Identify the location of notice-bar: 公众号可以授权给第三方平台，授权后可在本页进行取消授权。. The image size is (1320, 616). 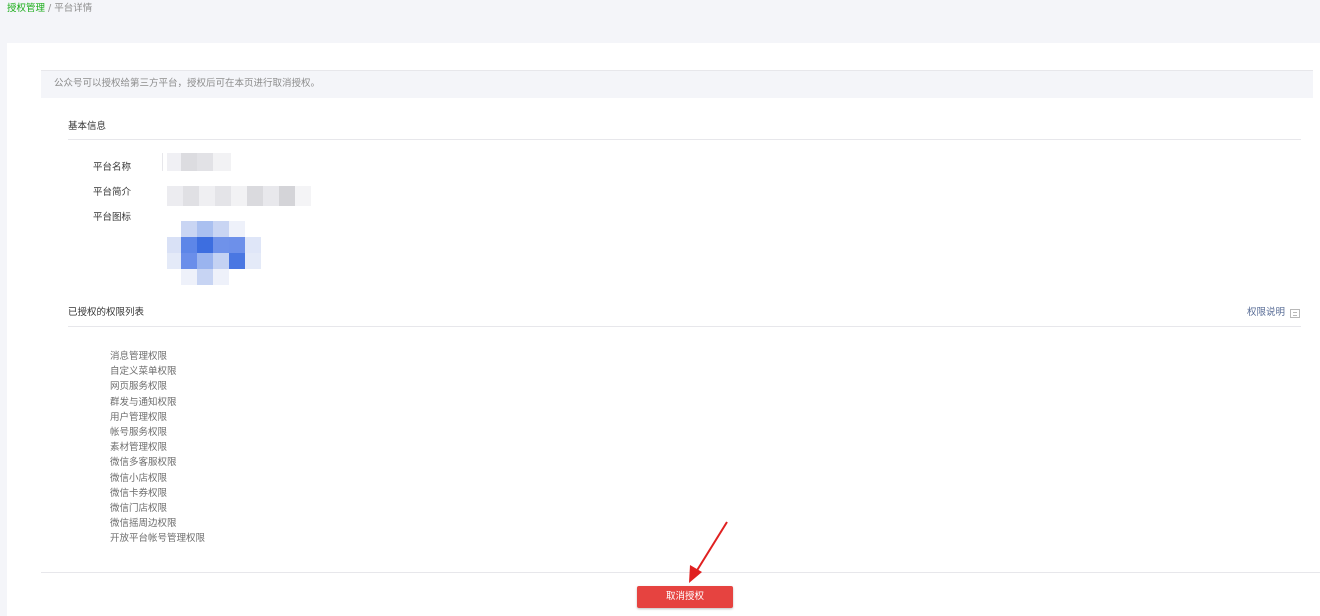
(677, 84).